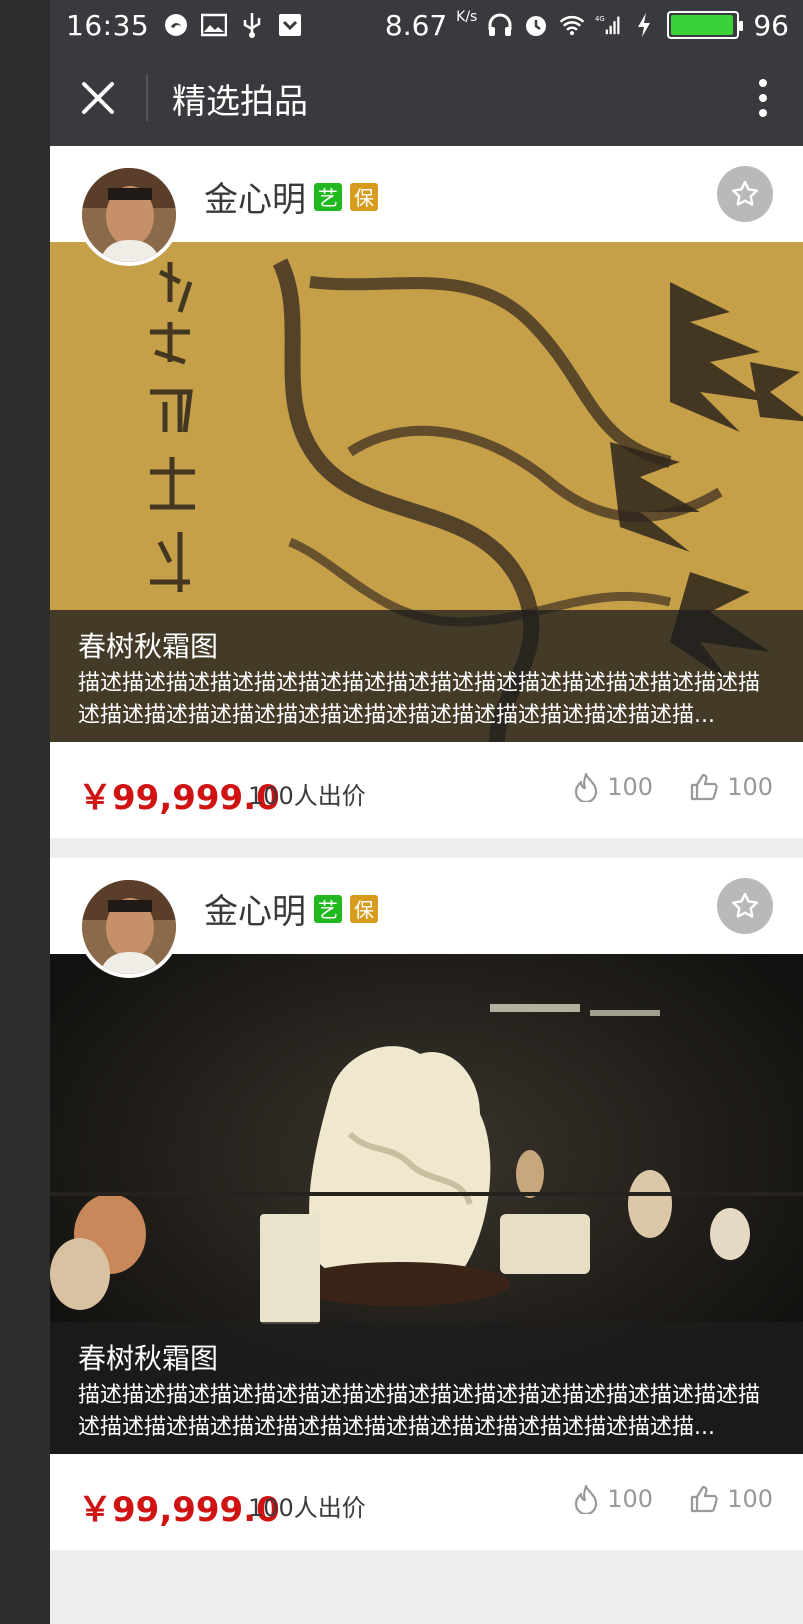 The image size is (803, 1624). What do you see at coordinates (240, 101) in the screenshot?
I see `page-title: 精选拍品` at bounding box center [240, 101].